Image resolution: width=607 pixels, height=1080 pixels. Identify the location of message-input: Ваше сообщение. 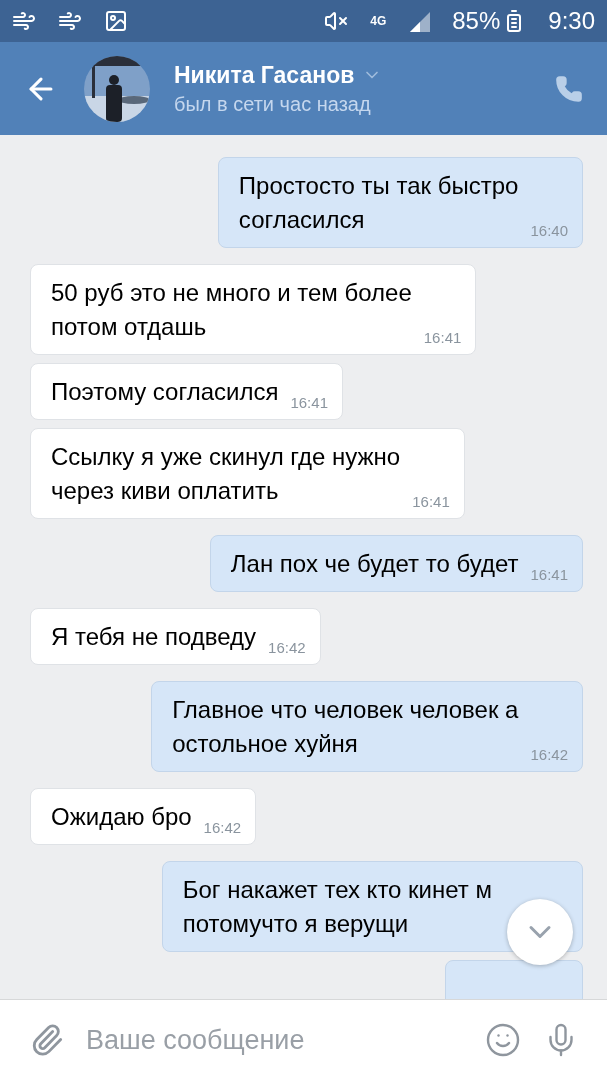
(274, 1040).